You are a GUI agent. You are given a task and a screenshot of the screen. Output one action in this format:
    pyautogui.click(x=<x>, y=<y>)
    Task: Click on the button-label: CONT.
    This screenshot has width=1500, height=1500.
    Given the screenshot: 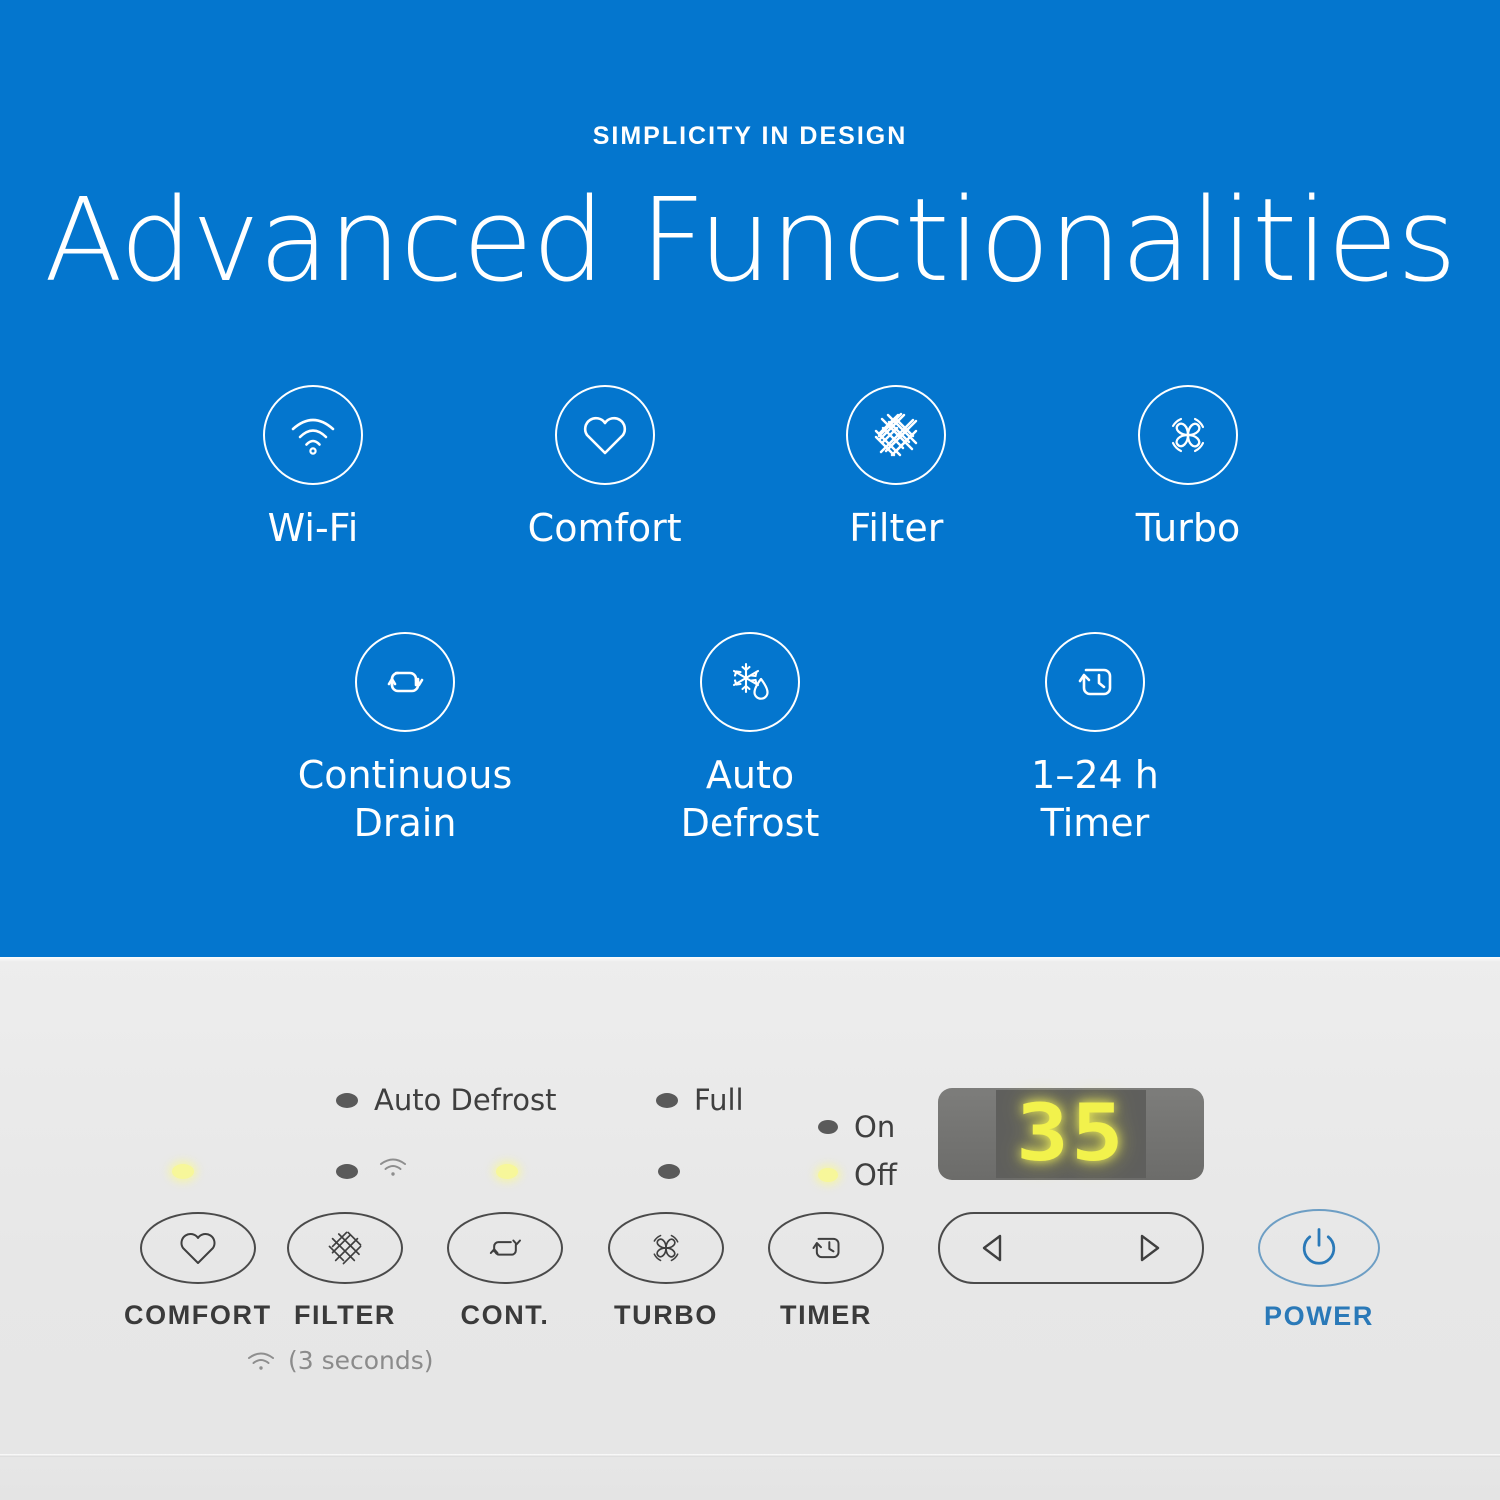 What is the action you would take?
    pyautogui.click(x=505, y=1315)
    